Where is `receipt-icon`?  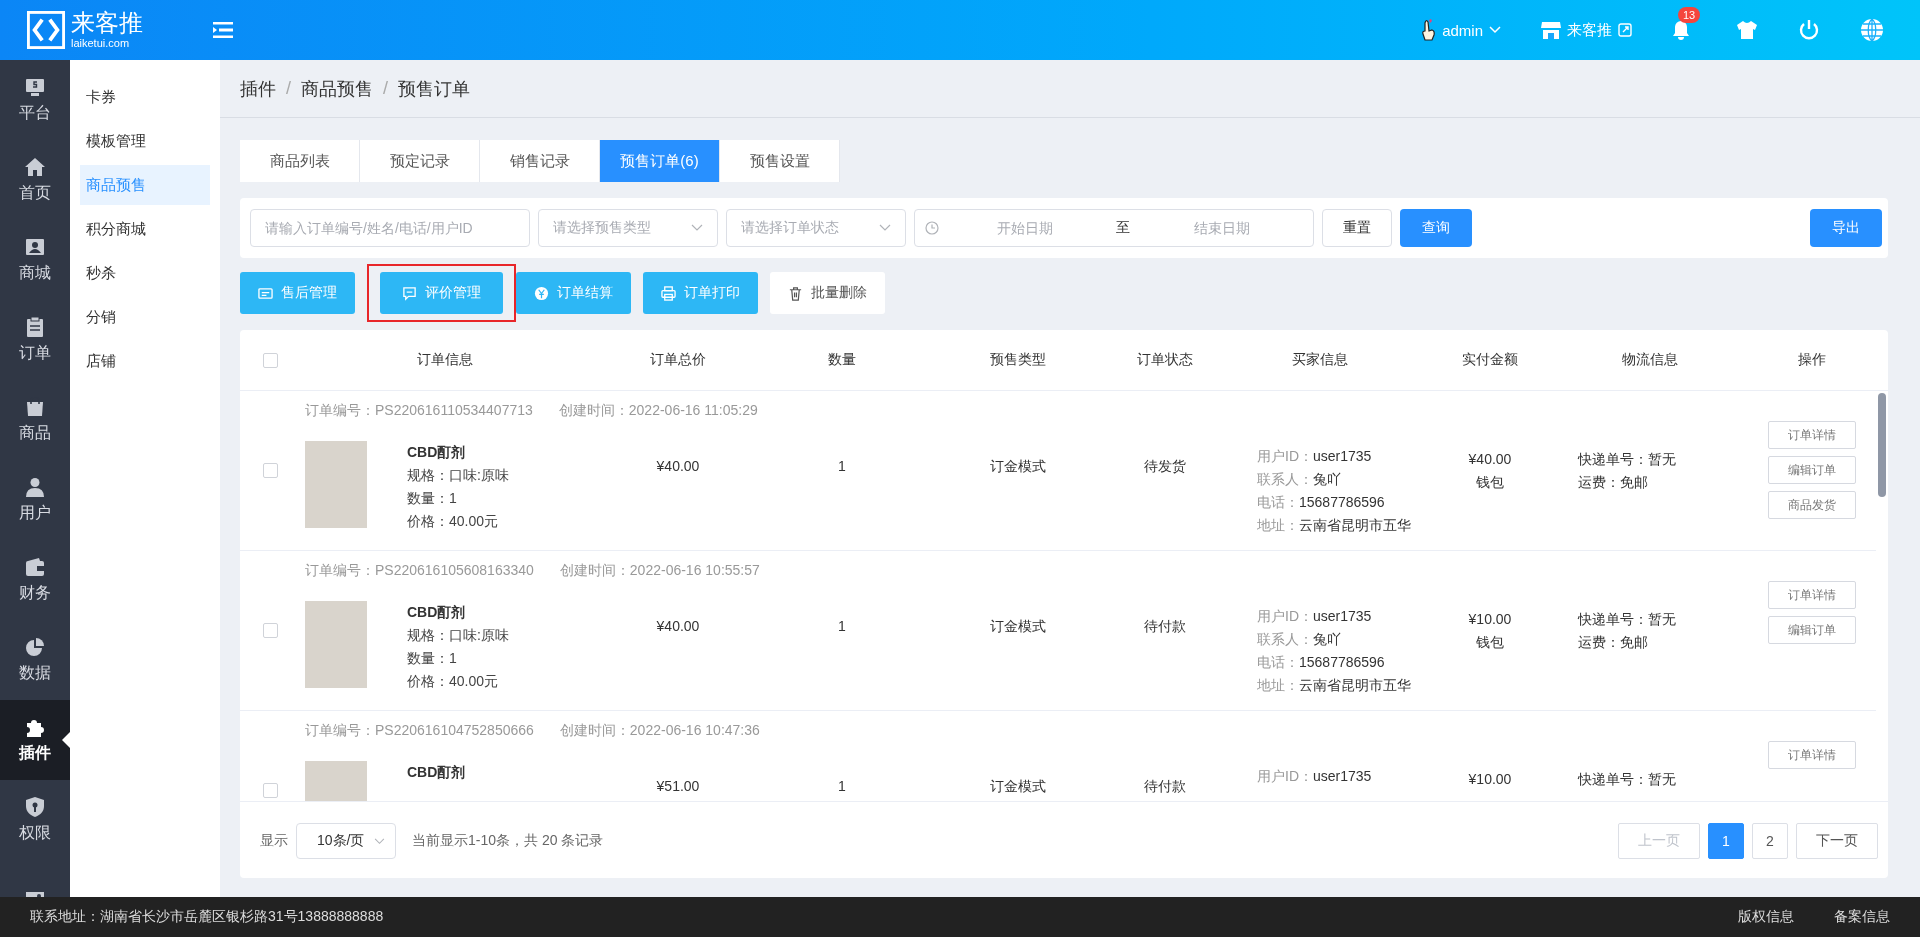 receipt-icon is located at coordinates (265, 293).